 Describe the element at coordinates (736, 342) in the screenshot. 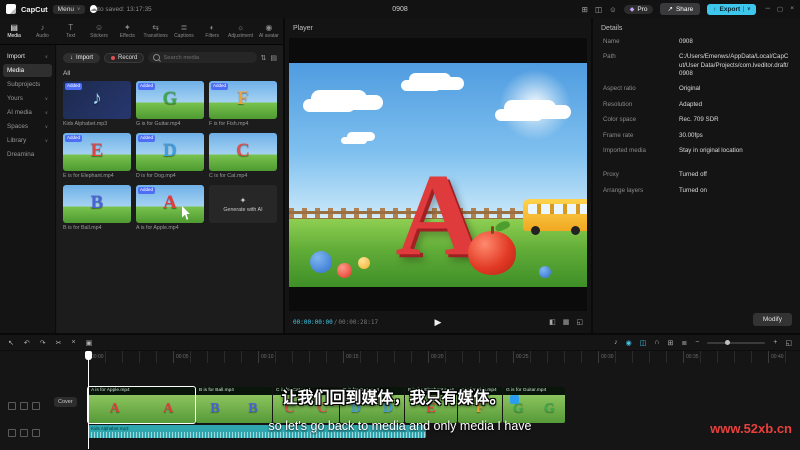

I see `zoom-slider` at that location.